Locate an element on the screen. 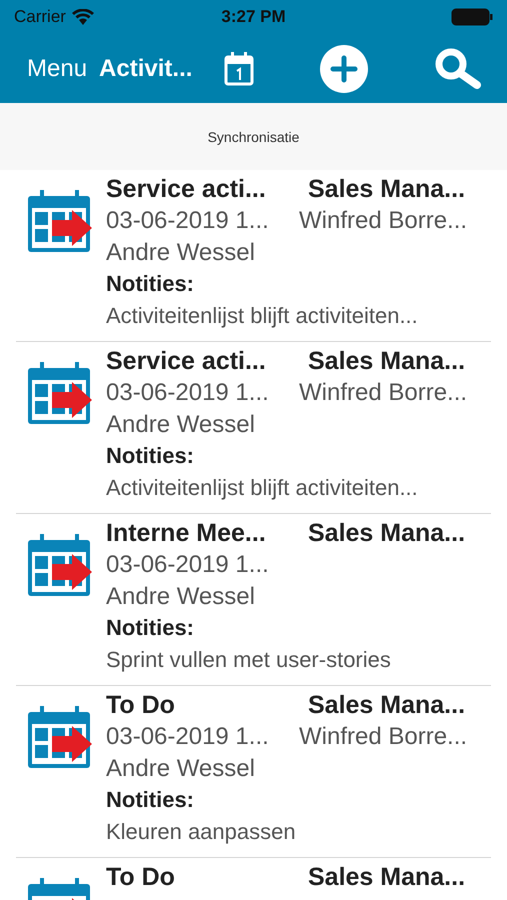 The width and height of the screenshot is (507, 900). search-icon is located at coordinates (457, 68).